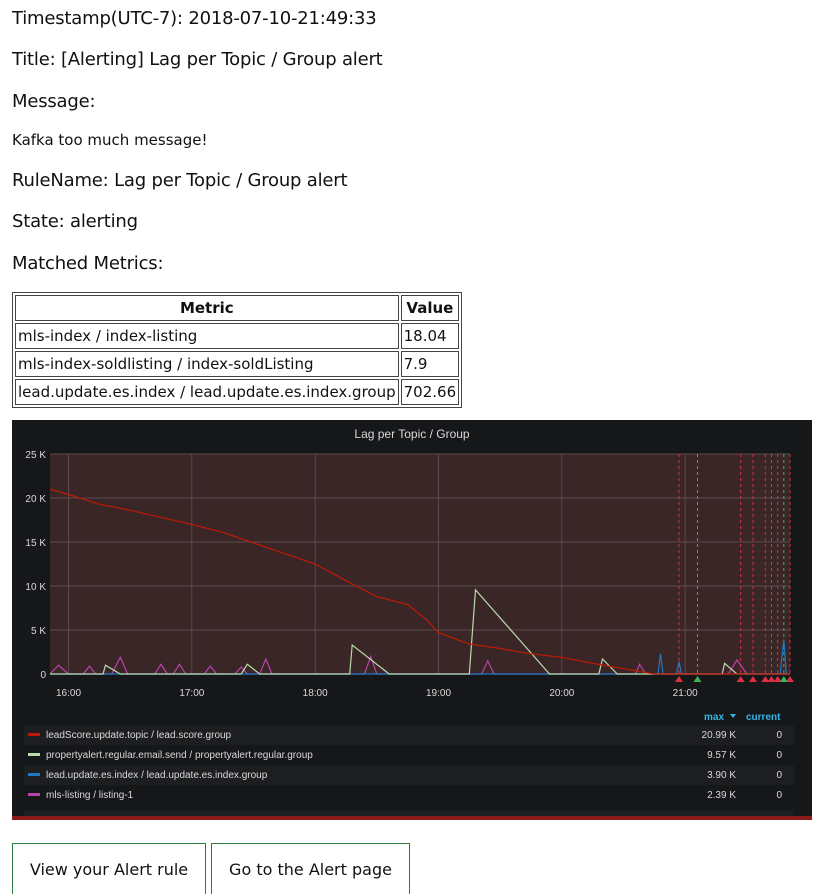  I want to click on value-column-header: Value, so click(430, 308).